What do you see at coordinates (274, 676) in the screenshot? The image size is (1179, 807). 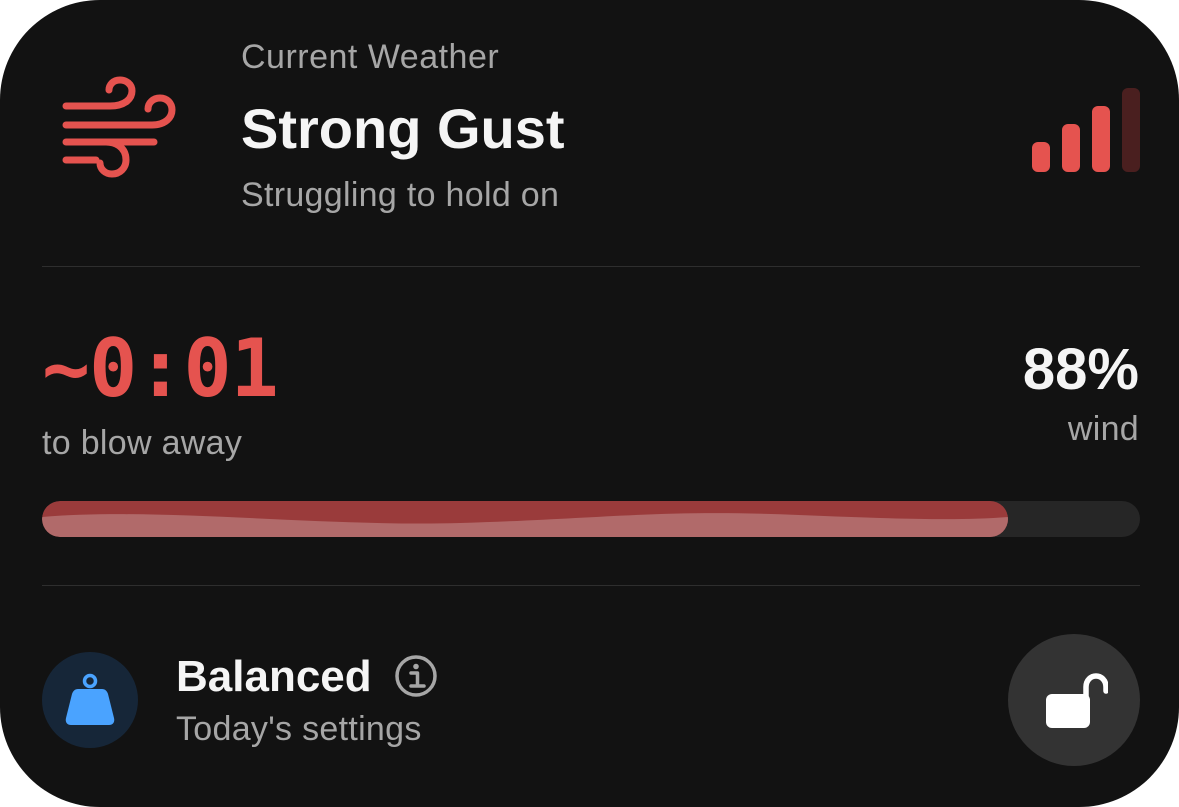 I see `mode-title: Balanced` at bounding box center [274, 676].